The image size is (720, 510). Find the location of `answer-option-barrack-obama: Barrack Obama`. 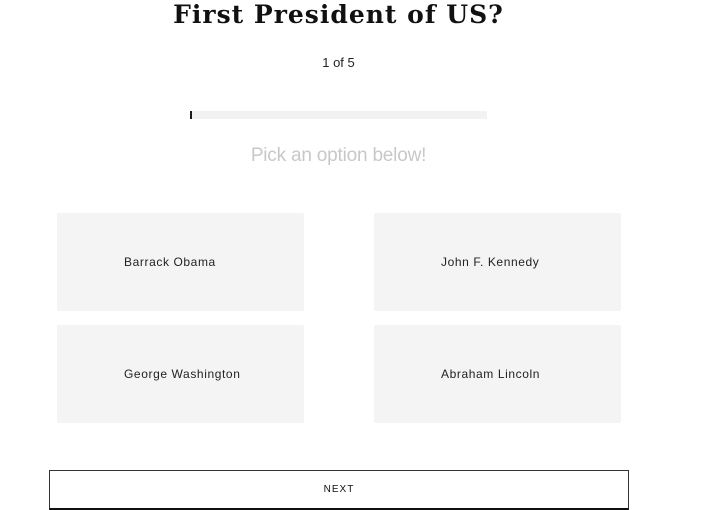

answer-option-barrack-obama: Barrack Obama is located at coordinates (180, 262).